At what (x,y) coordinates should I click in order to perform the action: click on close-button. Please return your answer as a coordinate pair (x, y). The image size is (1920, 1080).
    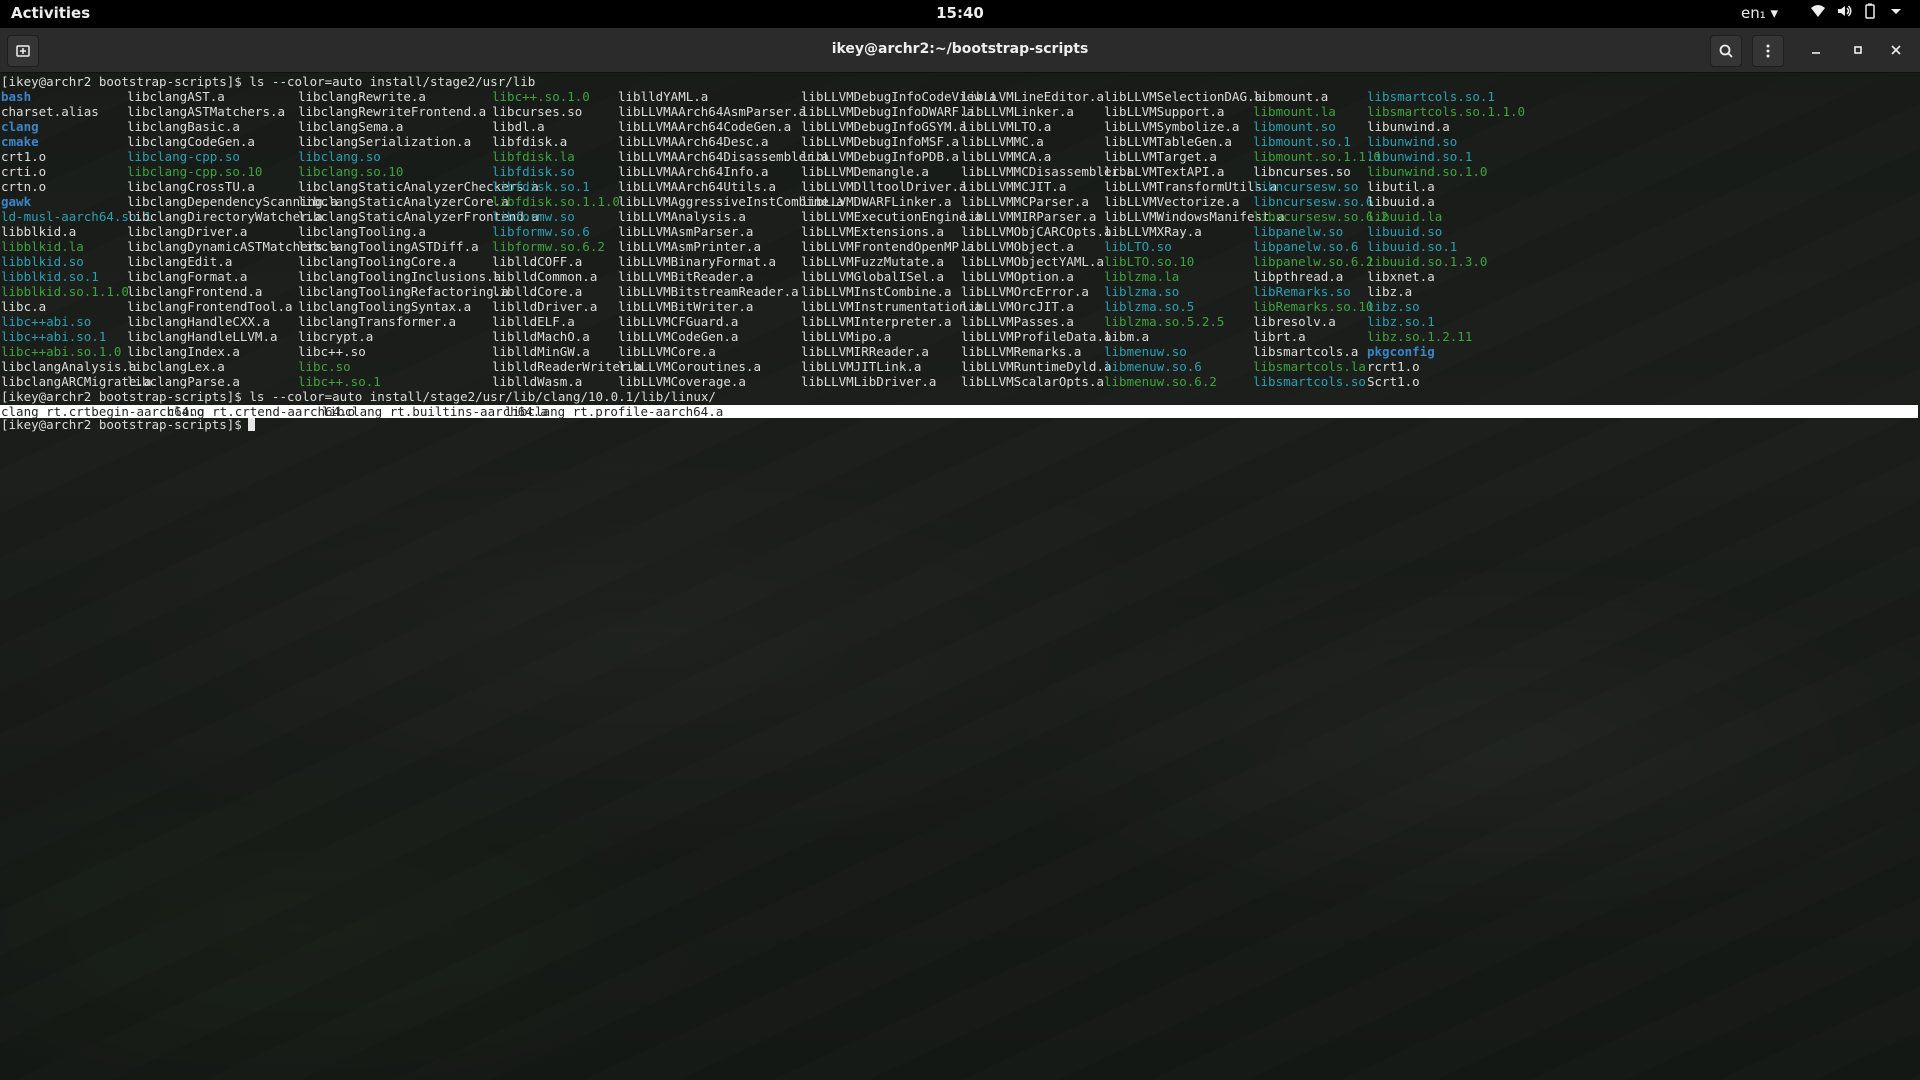
    Looking at the image, I should click on (1896, 50).